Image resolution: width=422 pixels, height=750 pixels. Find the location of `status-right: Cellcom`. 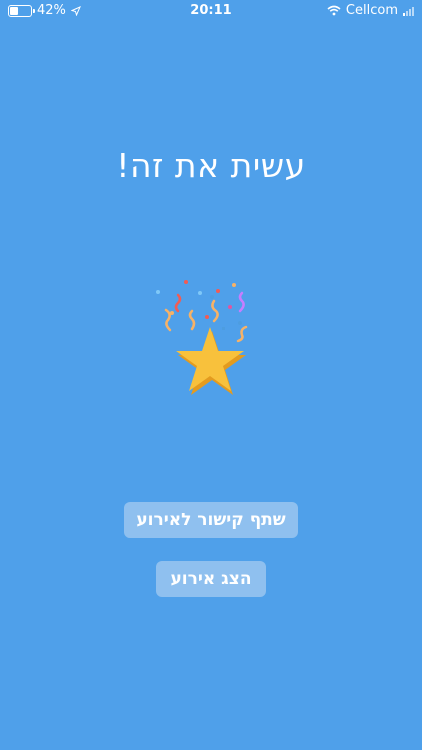

status-right: Cellcom is located at coordinates (370, 10).